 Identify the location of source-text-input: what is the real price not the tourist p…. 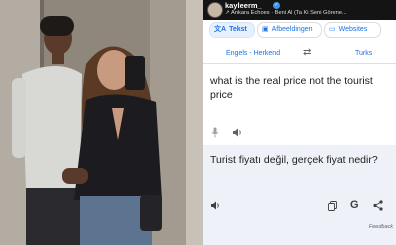
(300, 88).